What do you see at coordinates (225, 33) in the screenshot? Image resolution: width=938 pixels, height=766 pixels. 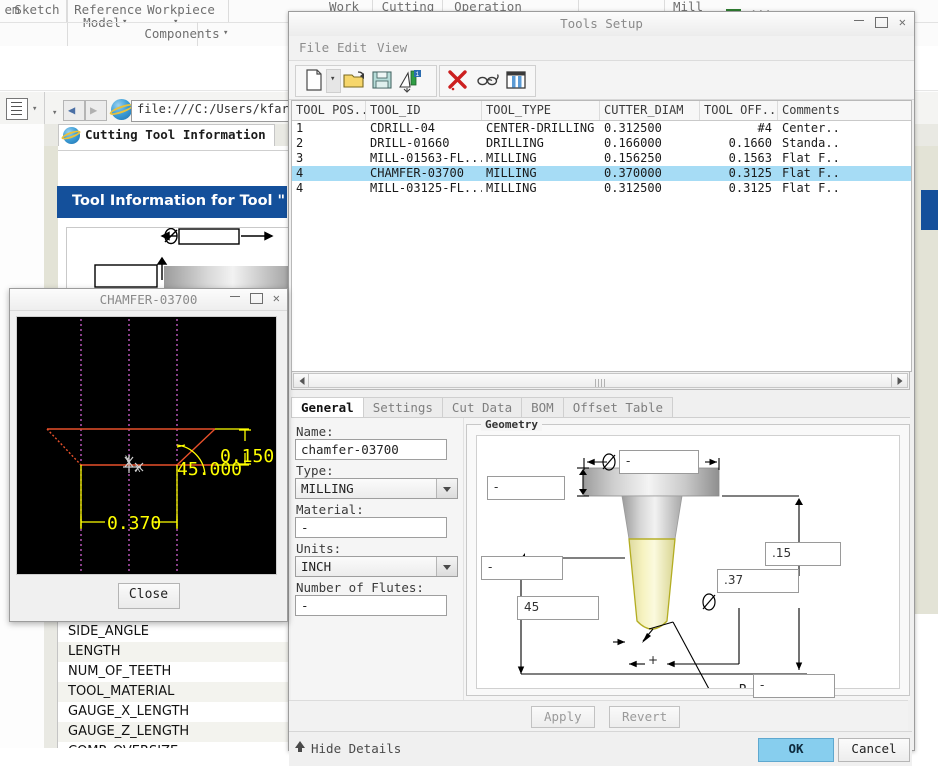 I see `ribbon-components-caret-icon: ▾` at bounding box center [225, 33].